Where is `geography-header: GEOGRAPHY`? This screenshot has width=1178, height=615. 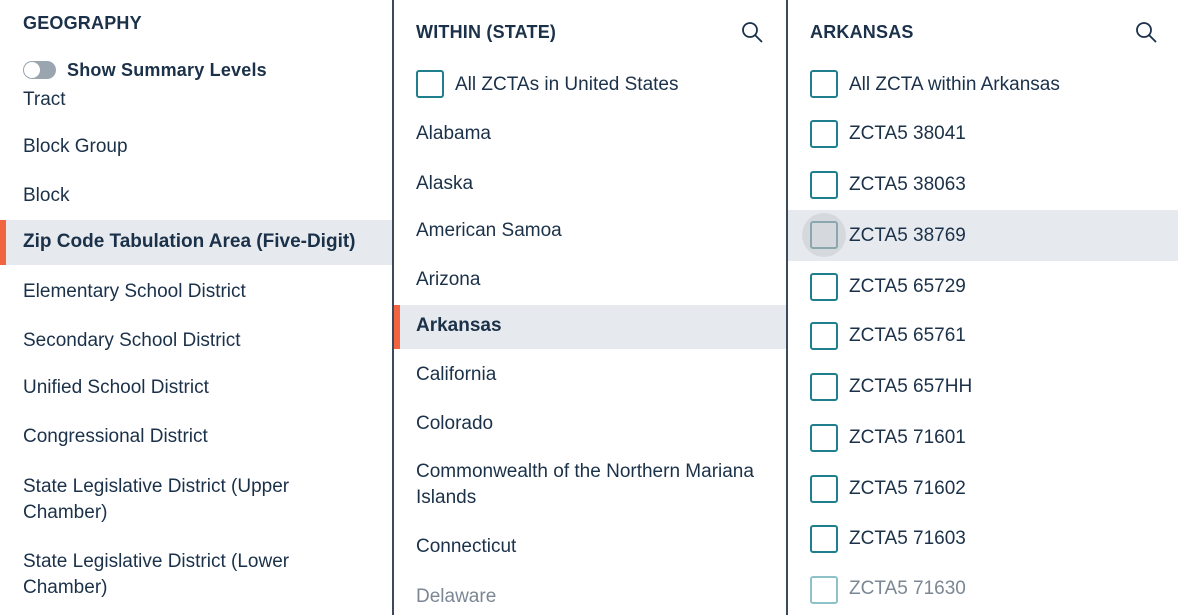
geography-header: GEOGRAPHY is located at coordinates (82, 23).